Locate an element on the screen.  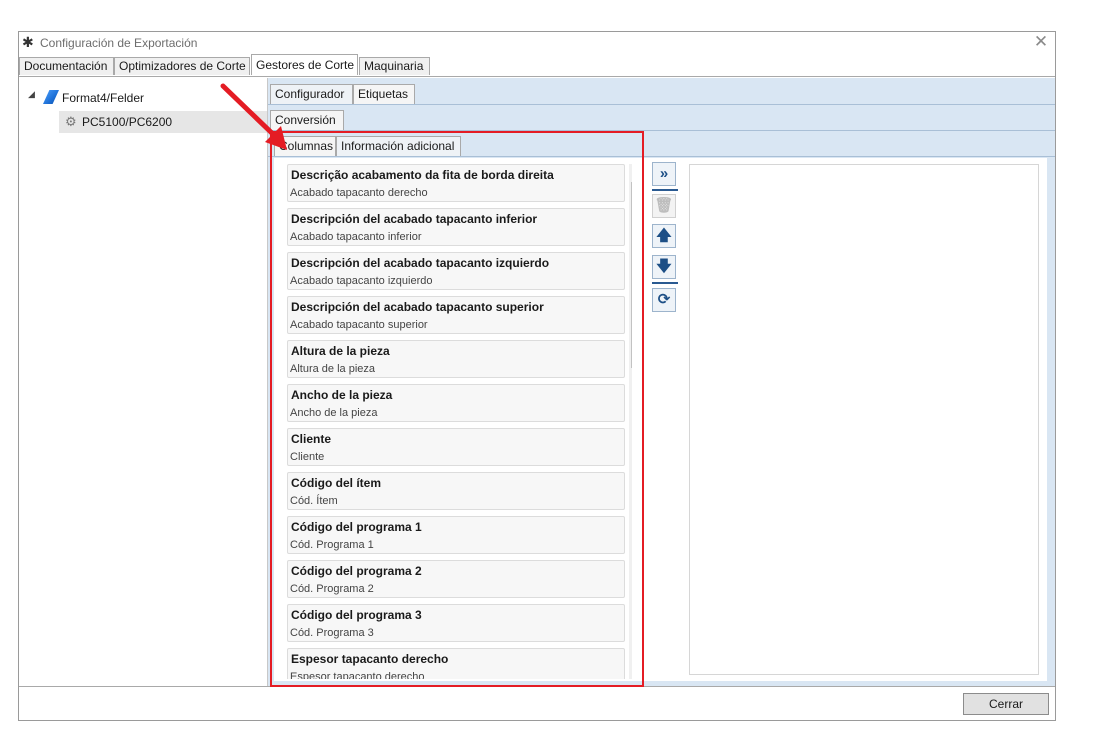
tab-configurador: Configurador is located at coordinates (311, 94).